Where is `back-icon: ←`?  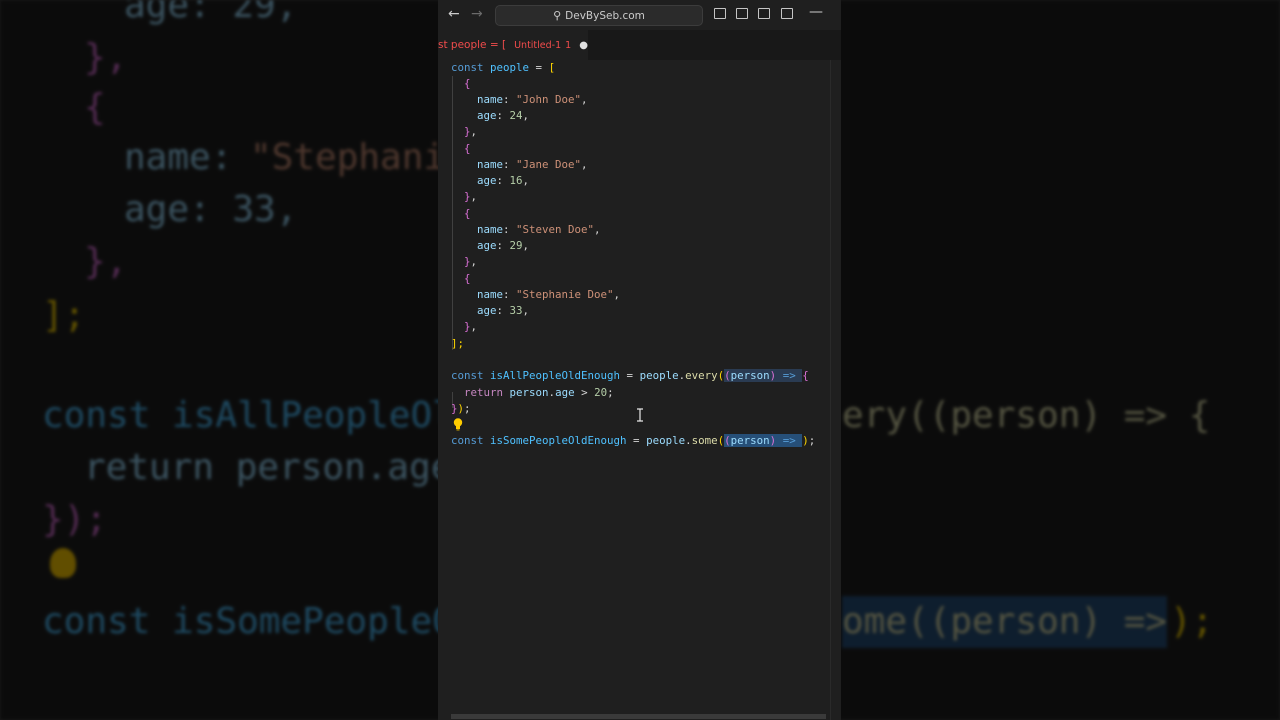
back-icon: ← is located at coordinates (454, 14).